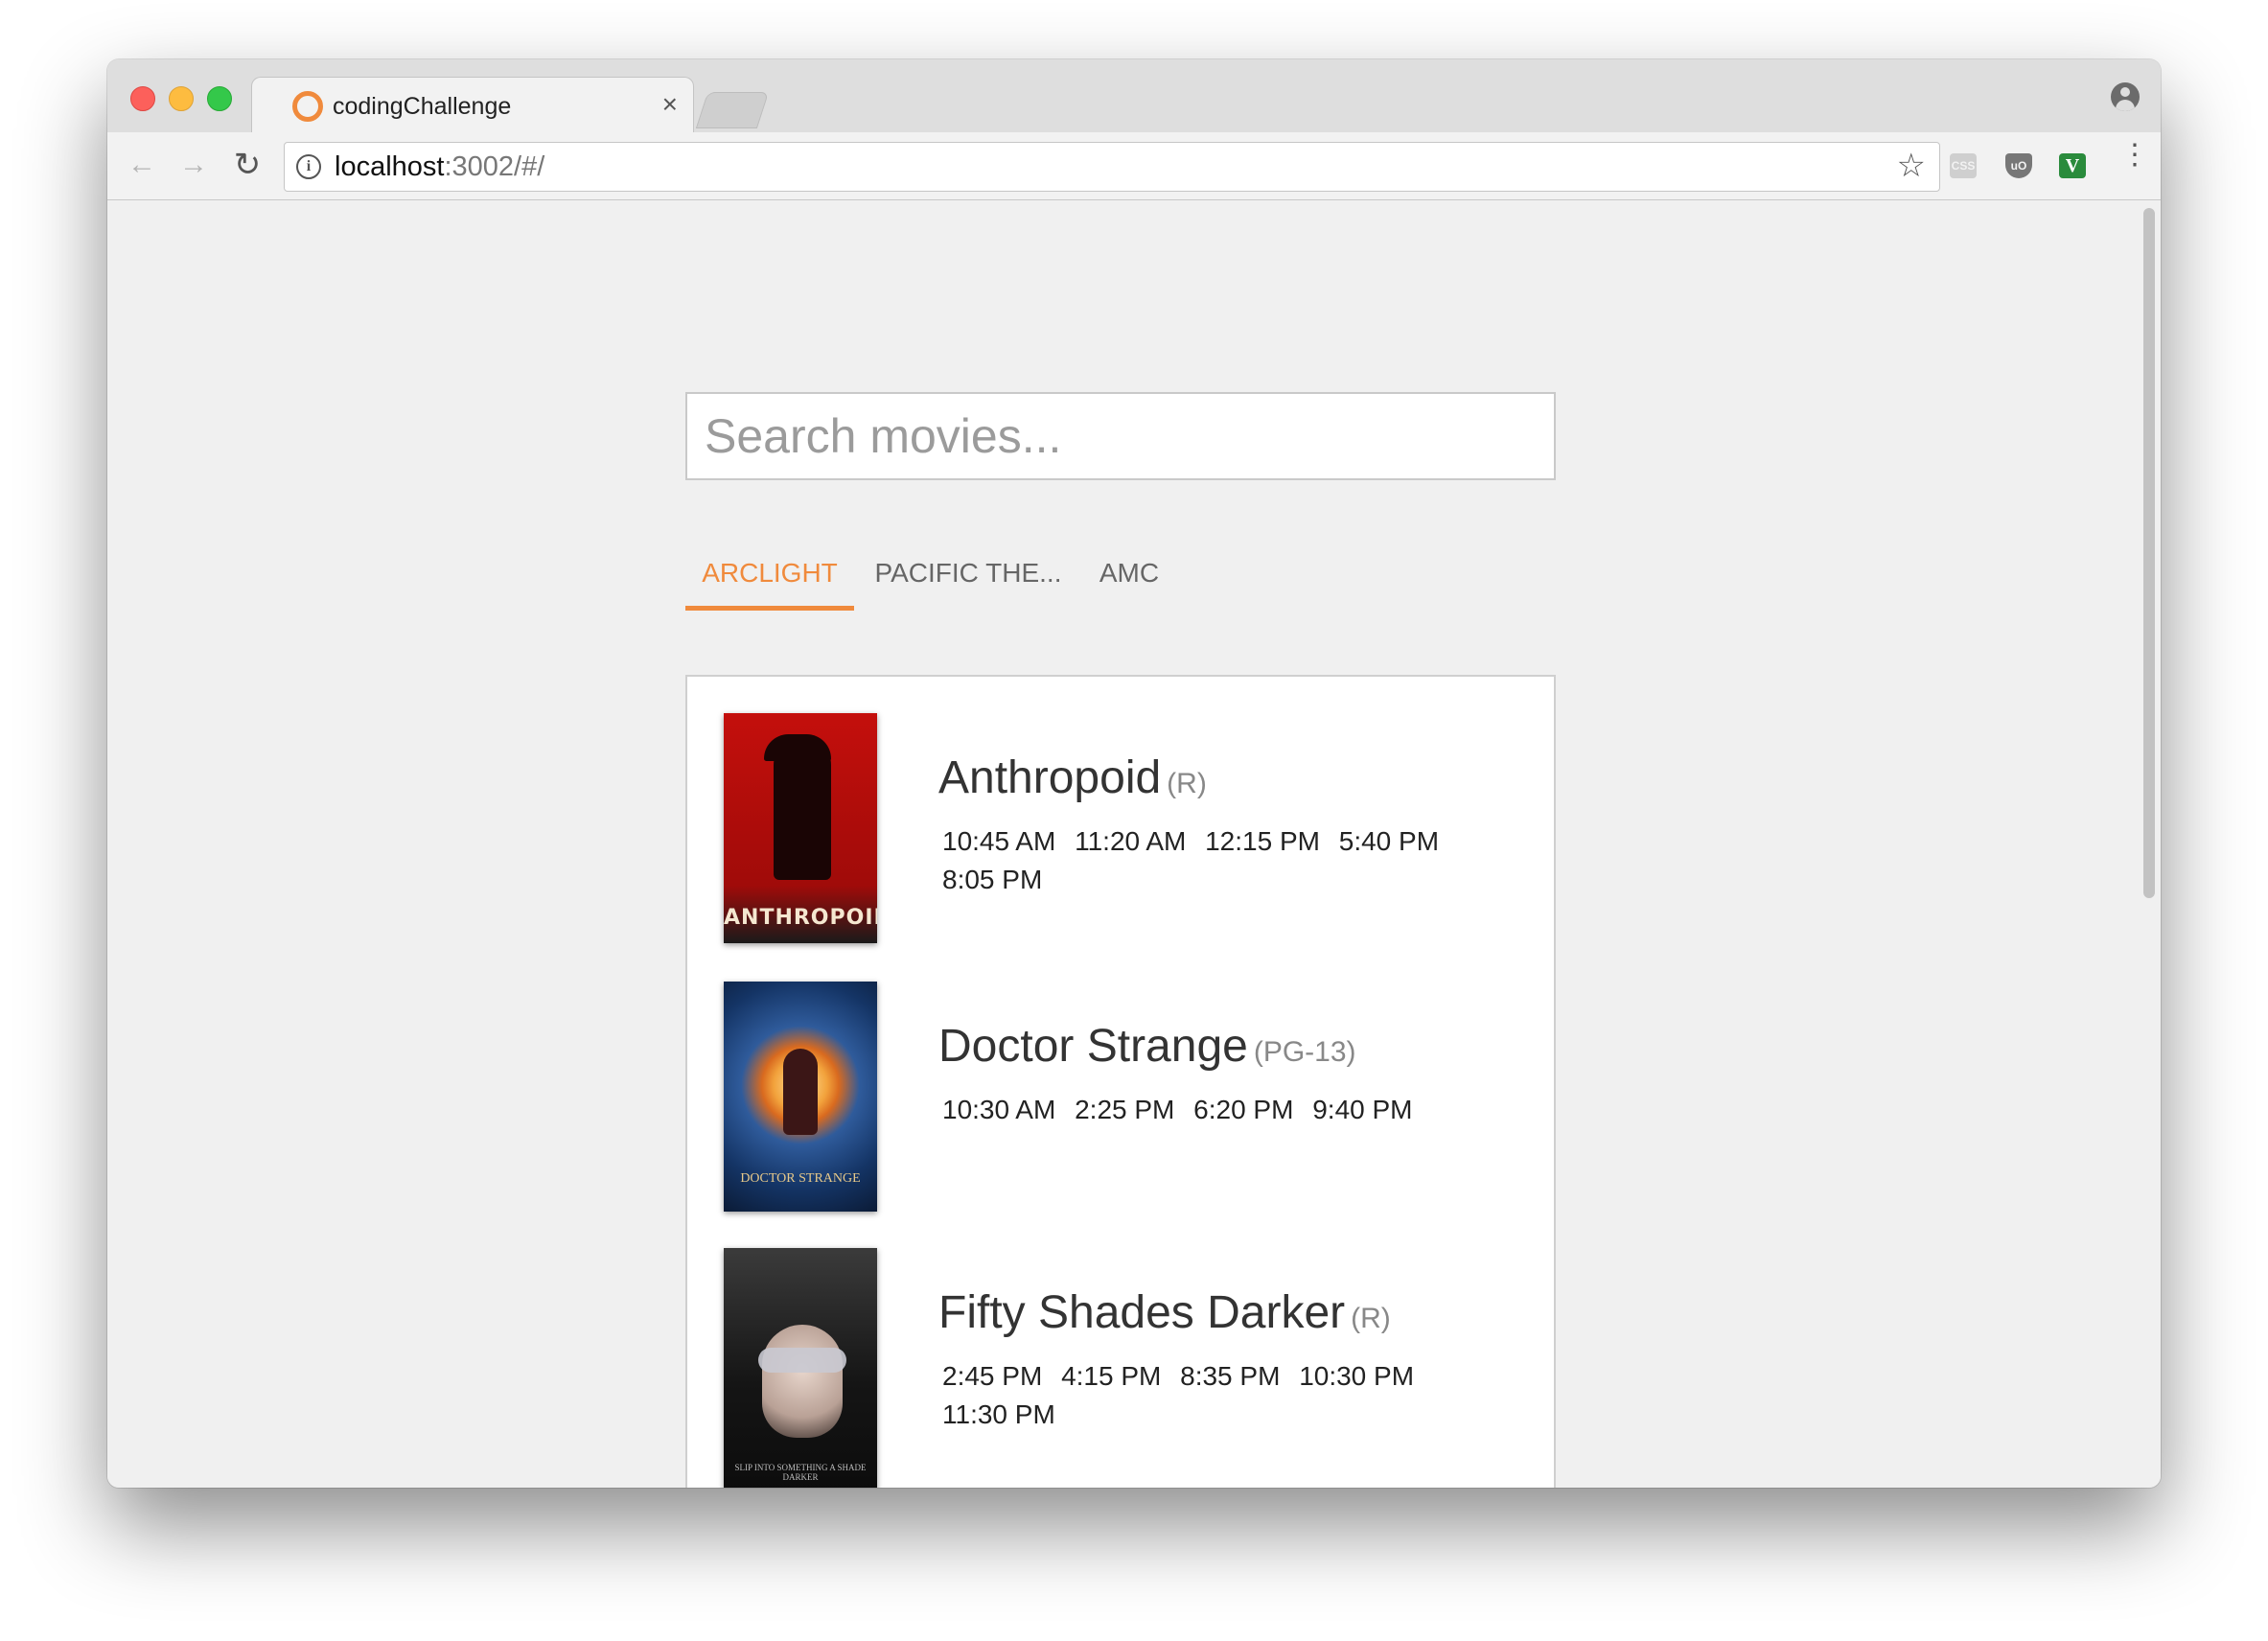 Image resolution: width=2268 pixels, height=1641 pixels. What do you see at coordinates (800, 828) in the screenshot?
I see `movie-poster: ANTHROPOID` at bounding box center [800, 828].